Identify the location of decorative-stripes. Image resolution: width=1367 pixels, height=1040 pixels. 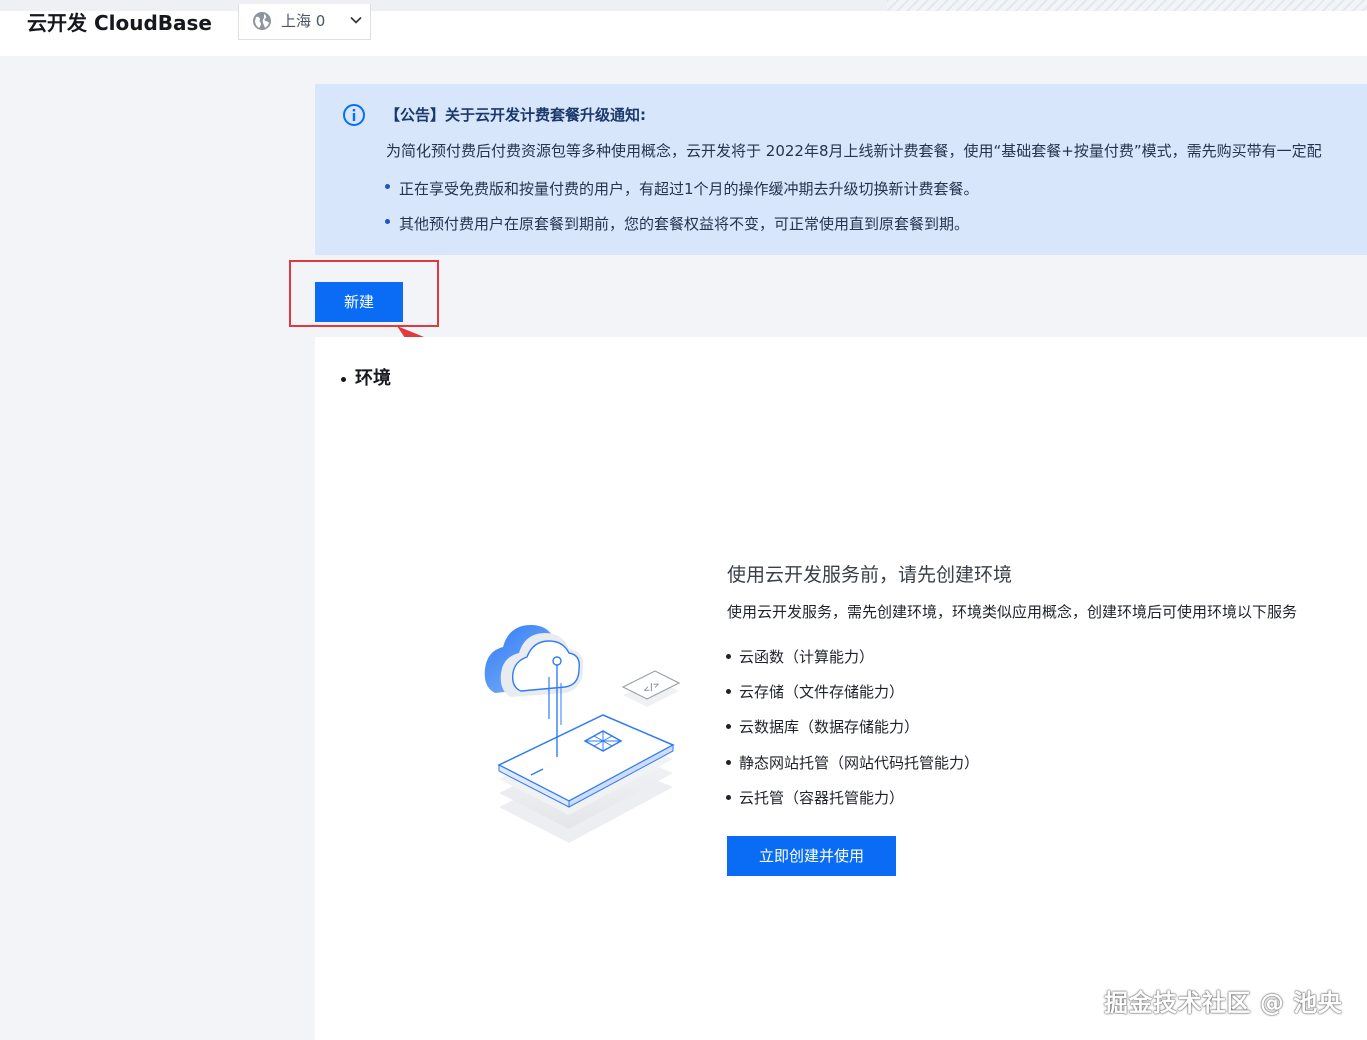
(1127, 5).